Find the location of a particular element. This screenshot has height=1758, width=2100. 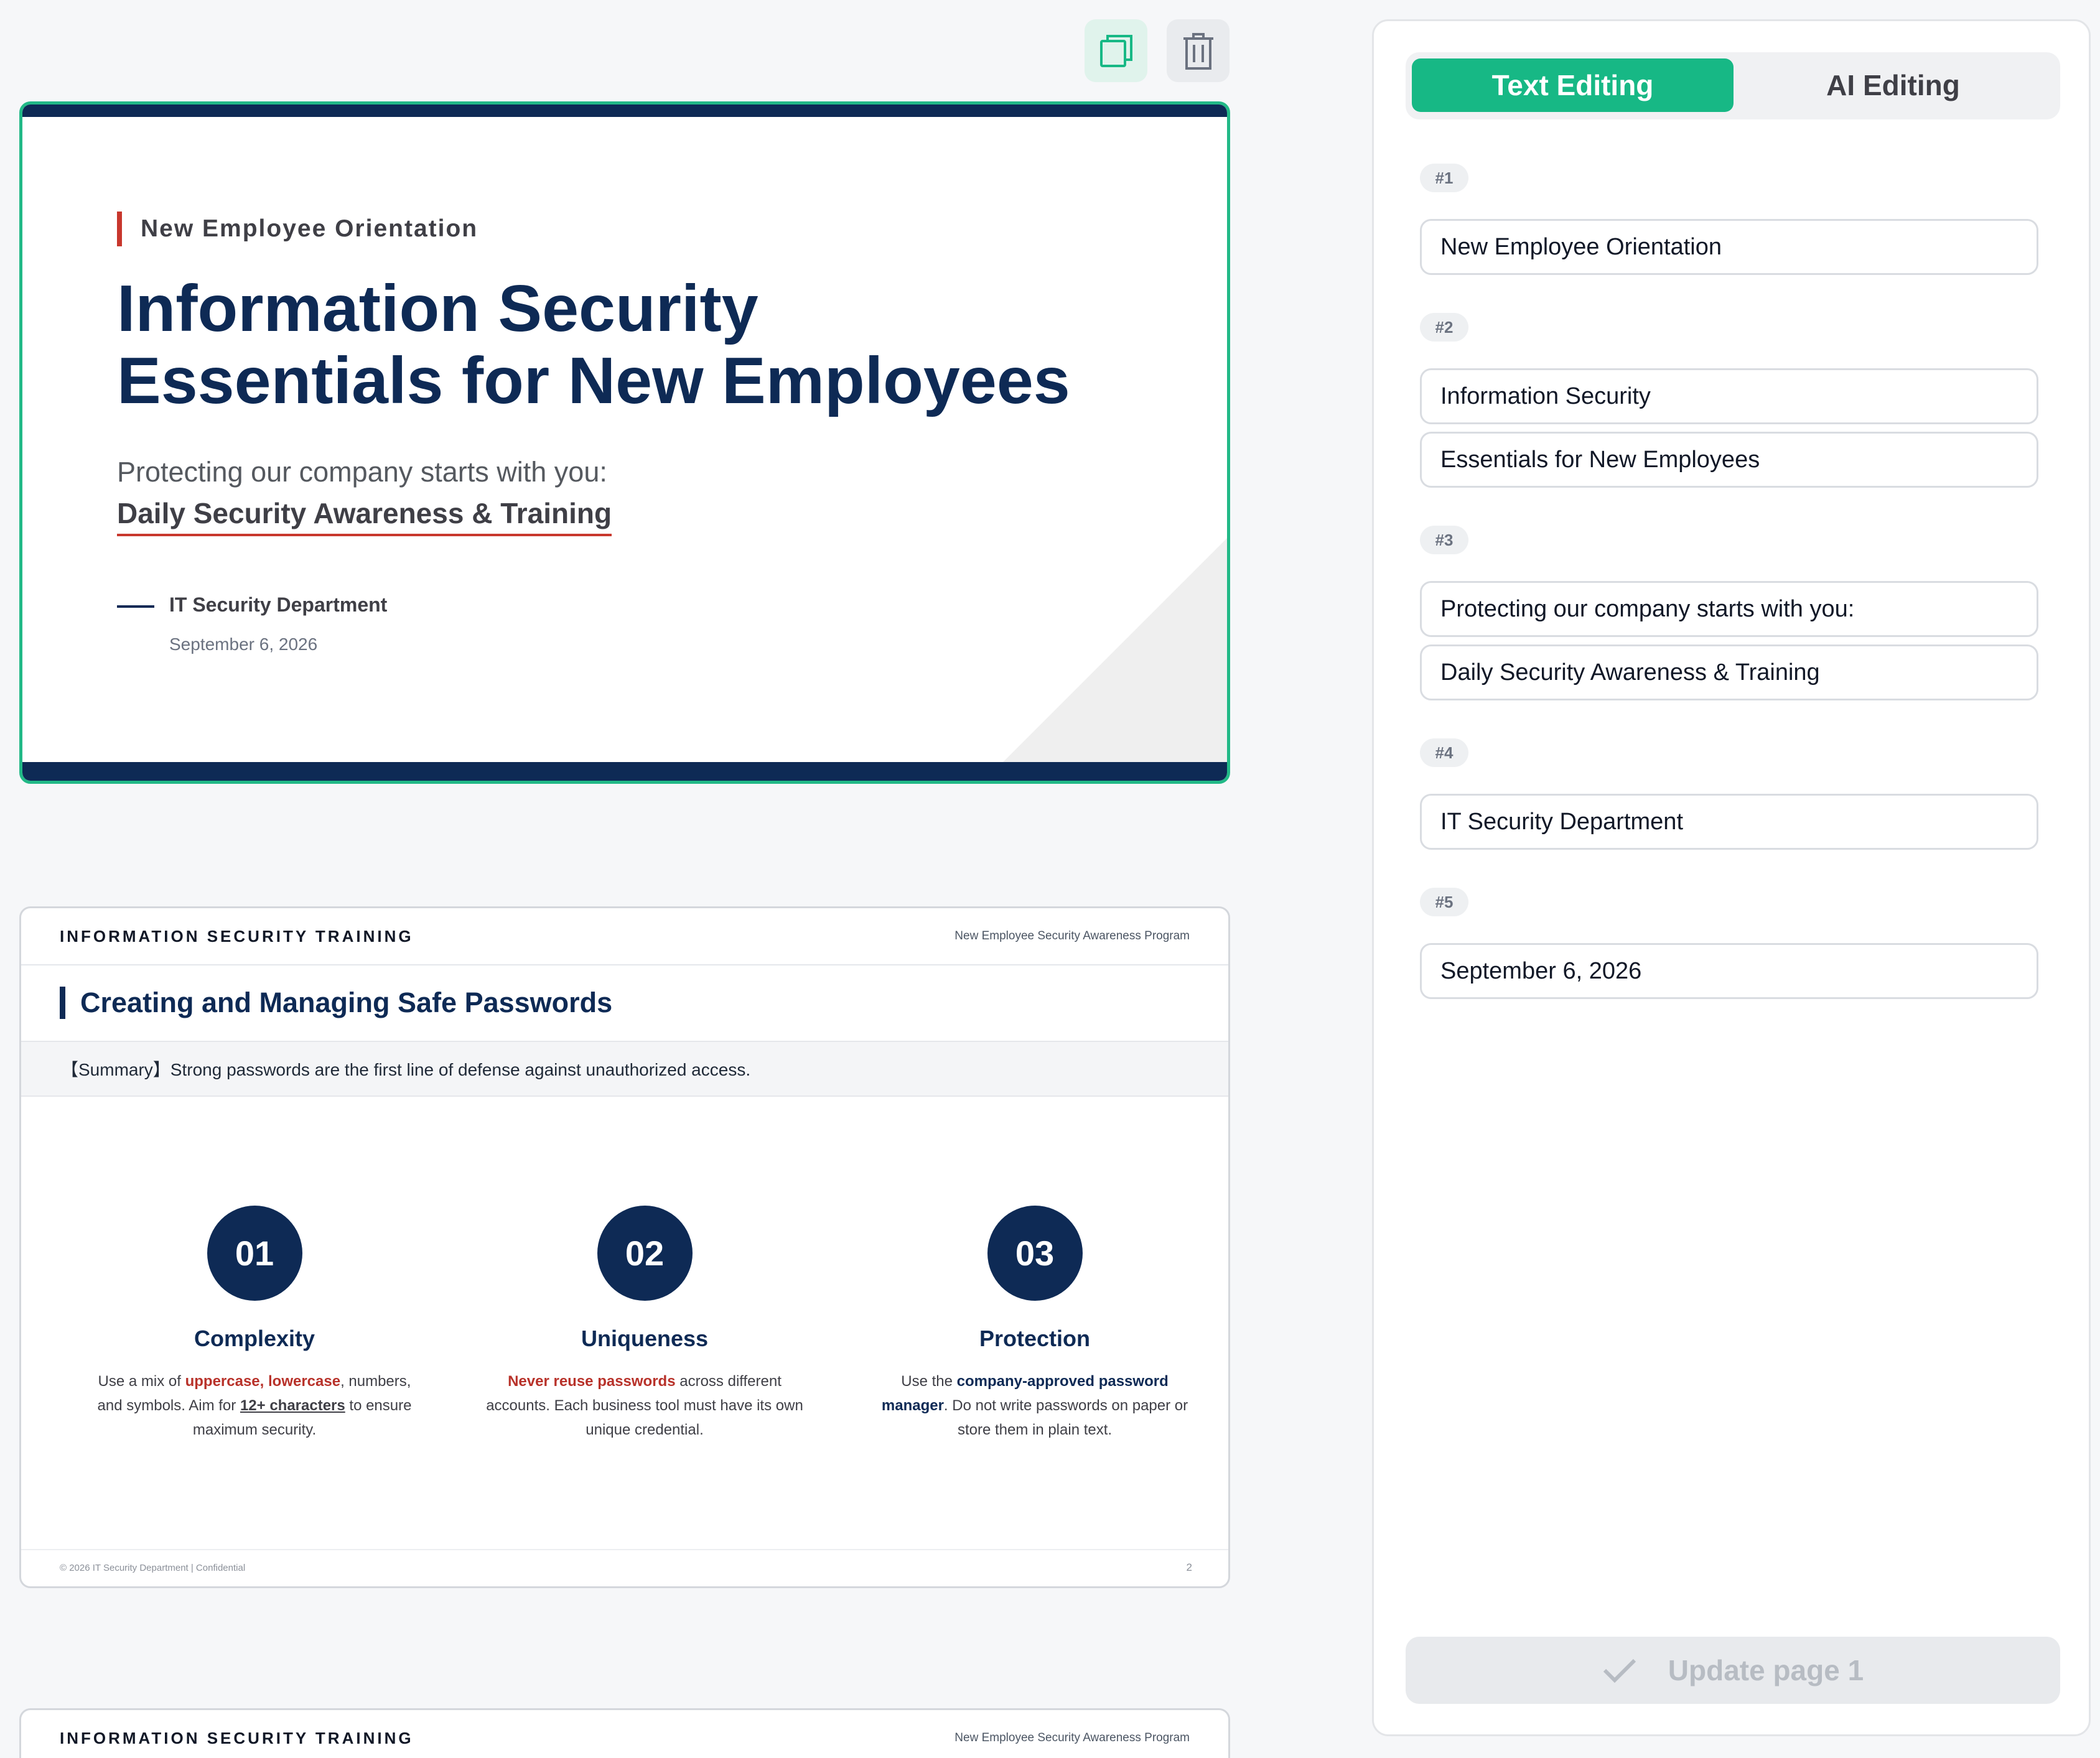

slide-title-line-2: Essentials for New Employees is located at coordinates (593, 380).